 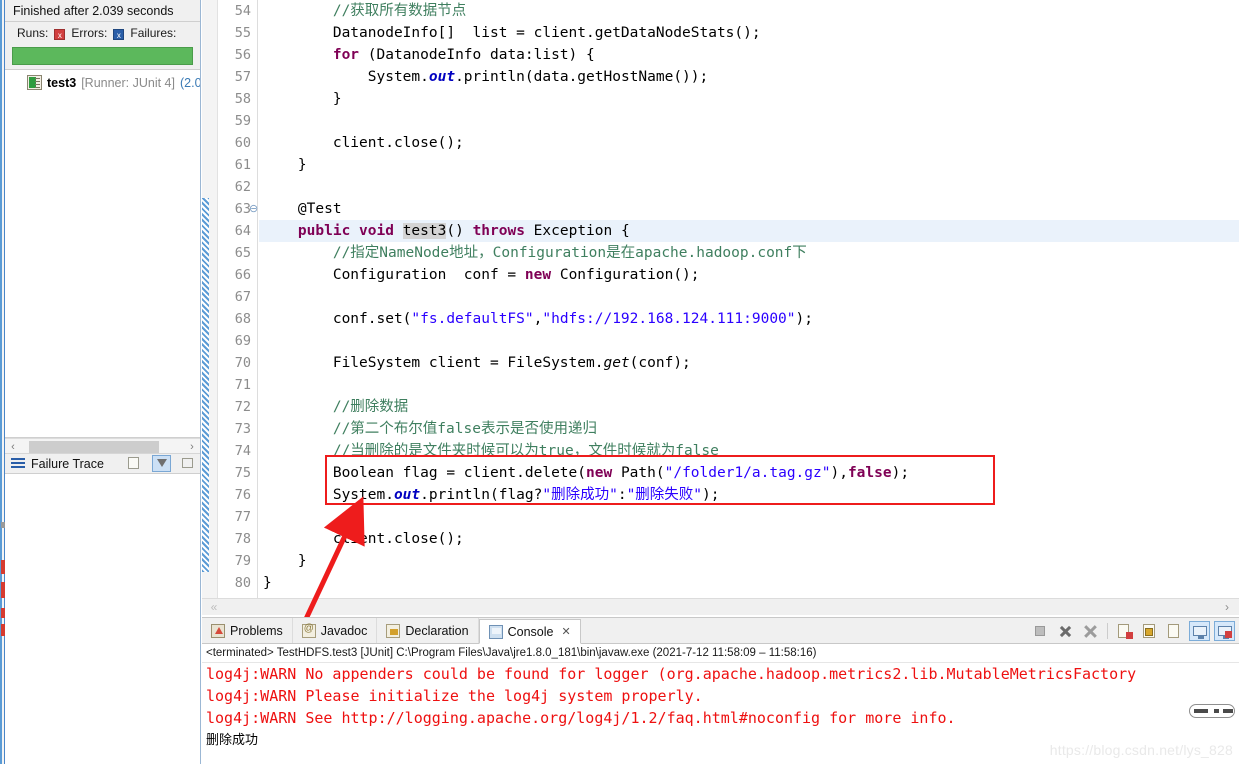 I want to click on show-stack-trace-icon, so click(x=134, y=463).